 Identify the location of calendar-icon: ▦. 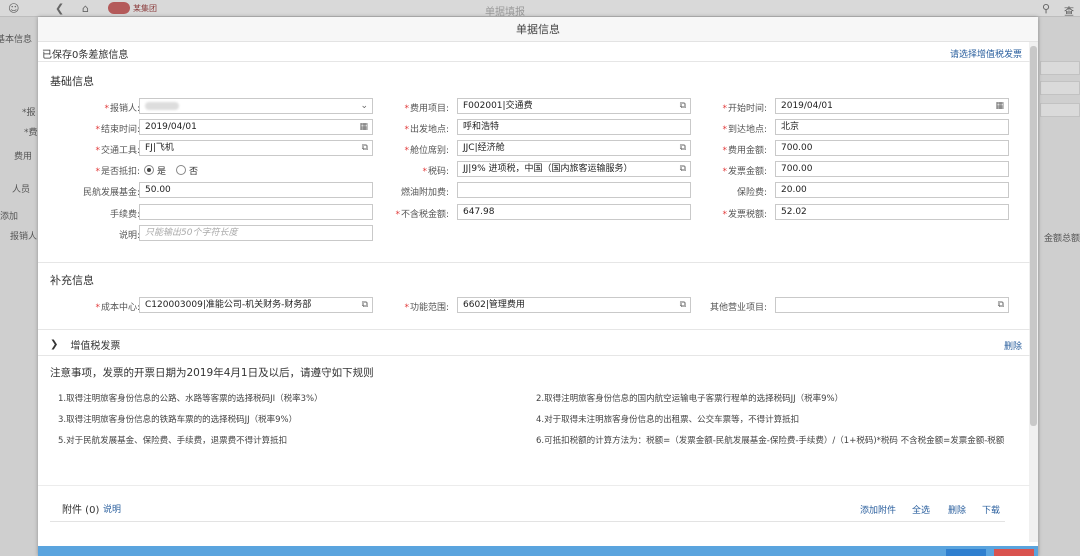
(999, 106).